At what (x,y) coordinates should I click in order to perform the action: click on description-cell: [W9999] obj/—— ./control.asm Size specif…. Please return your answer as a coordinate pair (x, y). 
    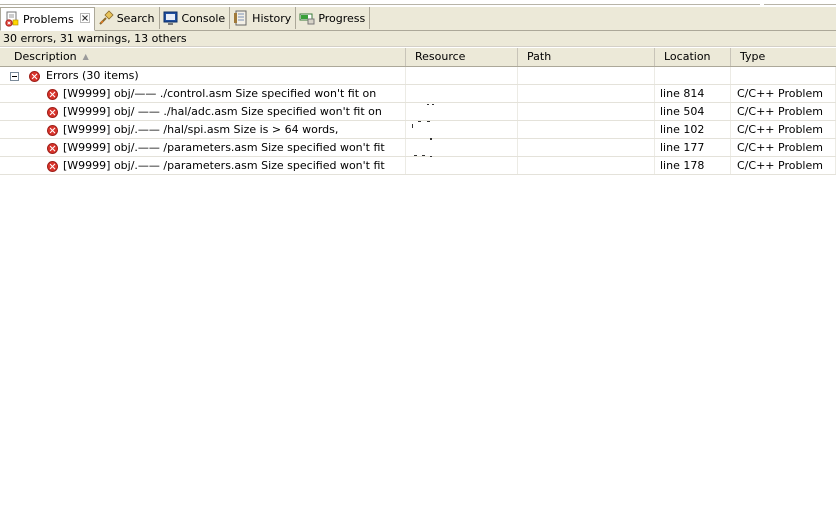
    Looking at the image, I should click on (203, 93).